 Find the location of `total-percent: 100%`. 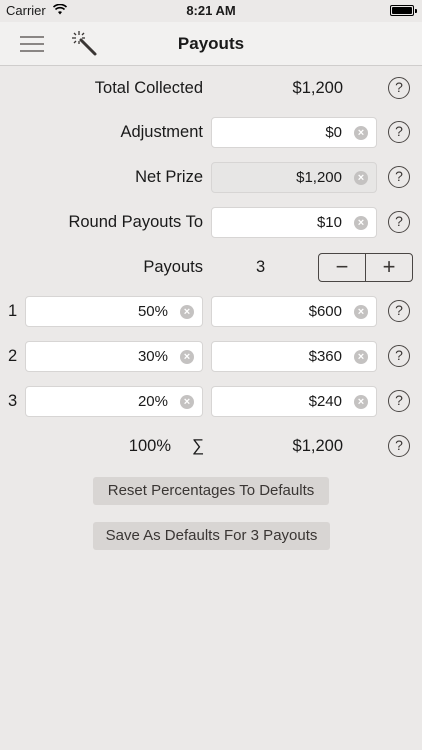

total-percent: 100% is located at coordinates (149, 446).